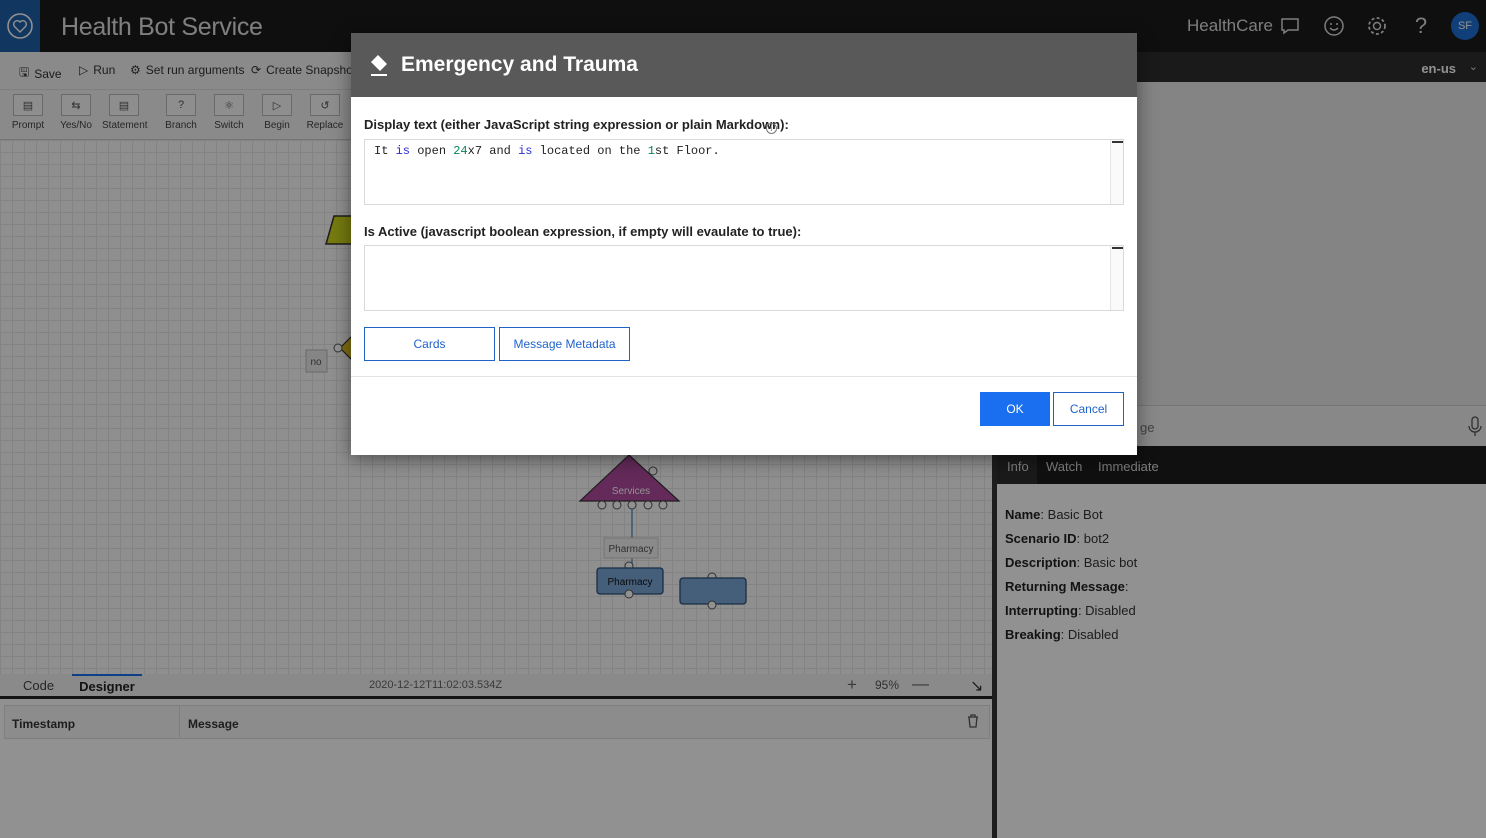 Image resolution: width=1486 pixels, height=838 pixels. What do you see at coordinates (1088, 409) in the screenshot?
I see `cancel-button: Cancel` at bounding box center [1088, 409].